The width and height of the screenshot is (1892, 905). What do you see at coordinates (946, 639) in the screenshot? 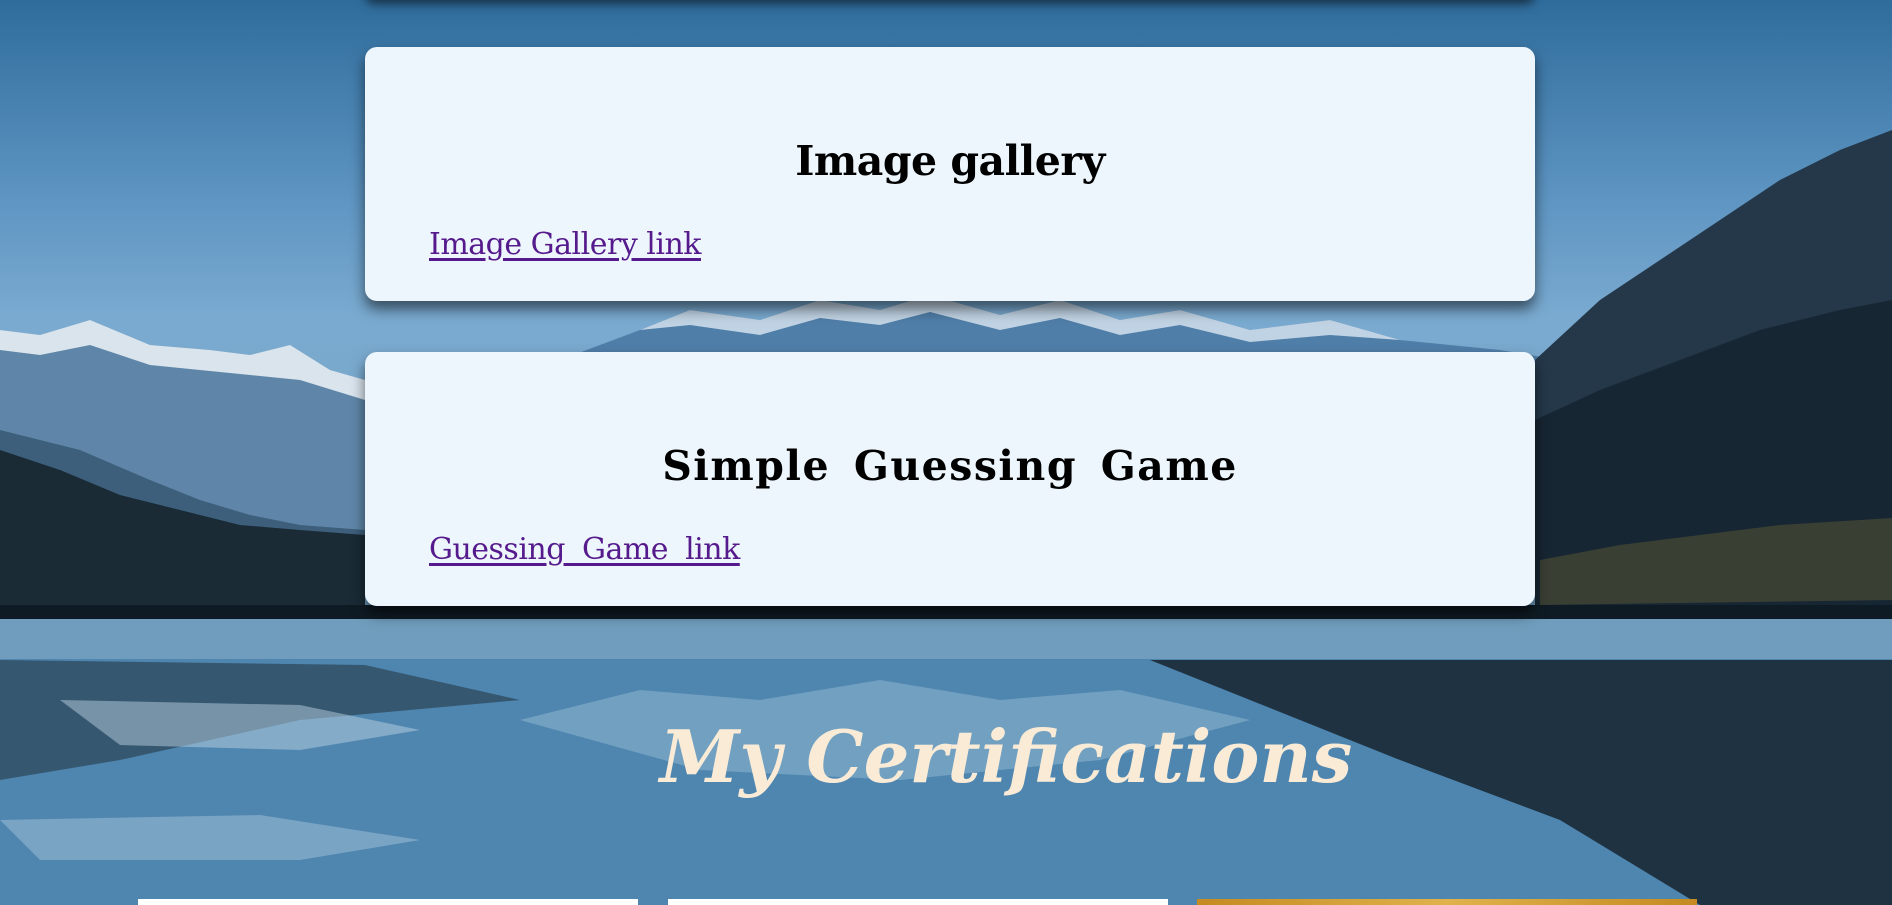
I see `lake-ice` at bounding box center [946, 639].